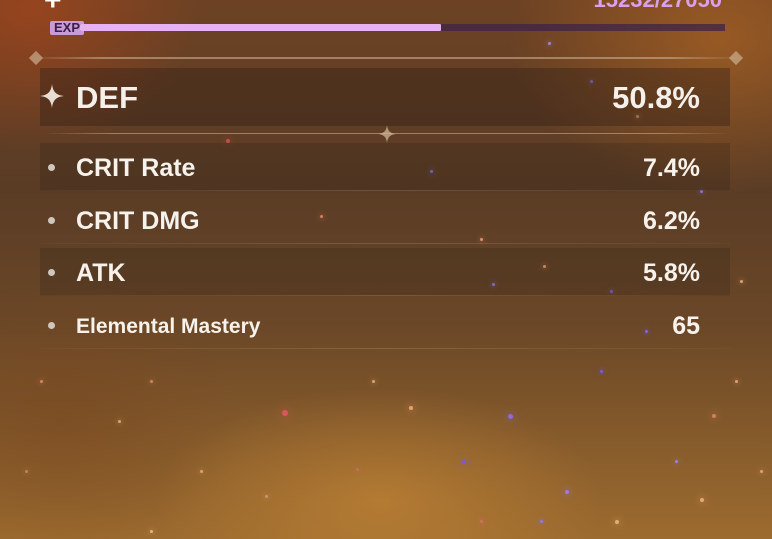 The image size is (772, 539). Describe the element at coordinates (107, 97) in the screenshot. I see `main-stat-name: DEF` at that location.